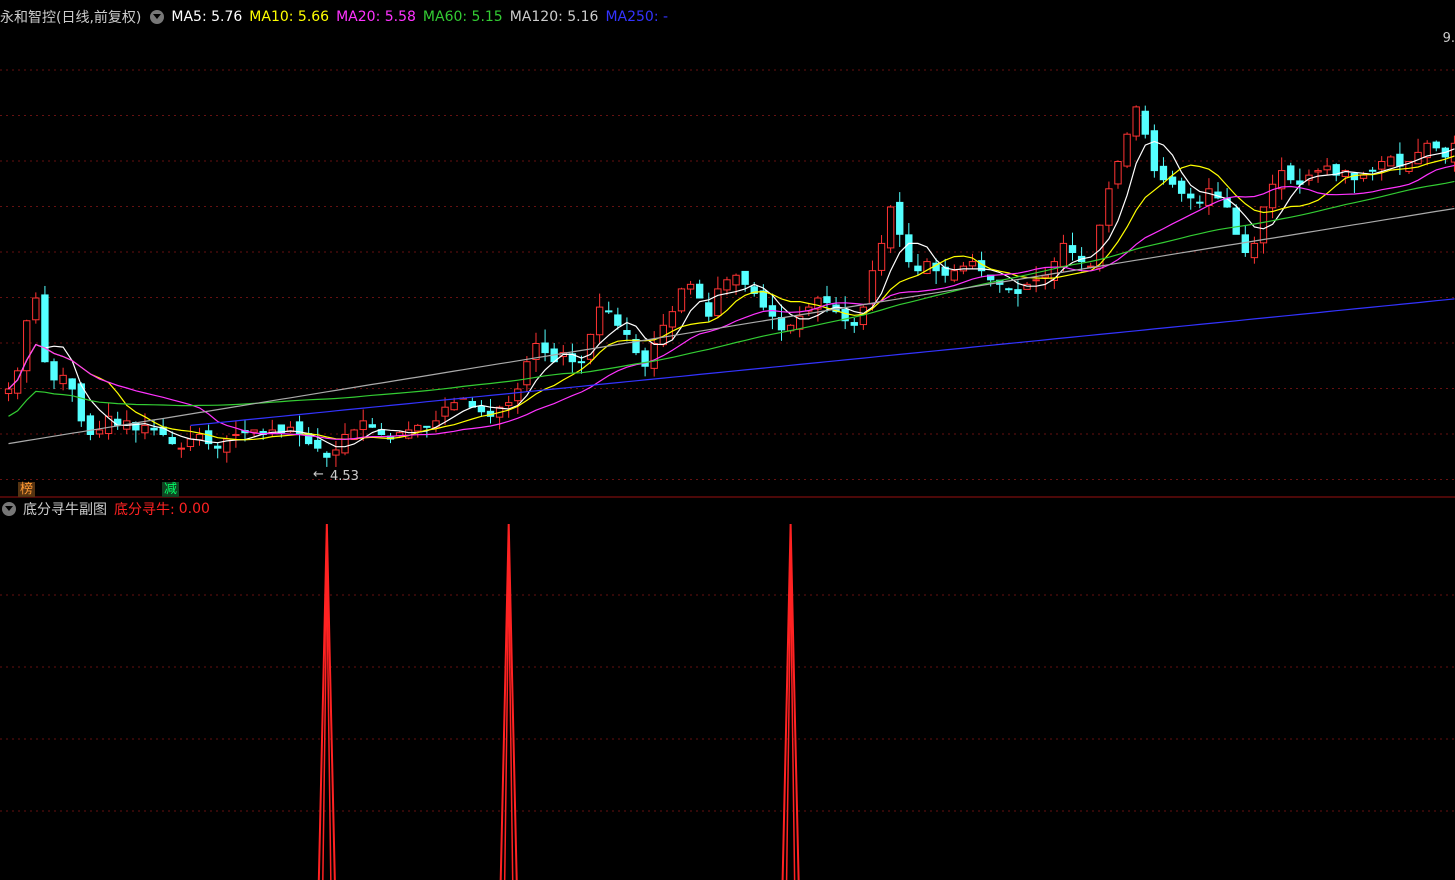 The width and height of the screenshot is (1455, 880). I want to click on sub-dropdown-icon, so click(9, 509).